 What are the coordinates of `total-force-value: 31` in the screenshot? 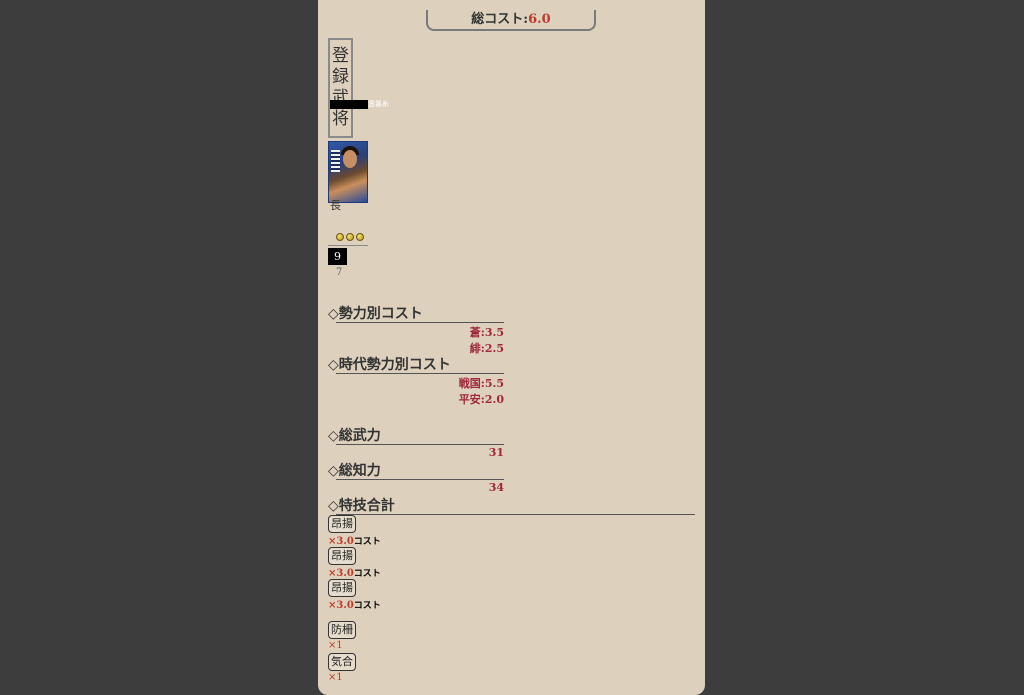 It's located at (496, 452).